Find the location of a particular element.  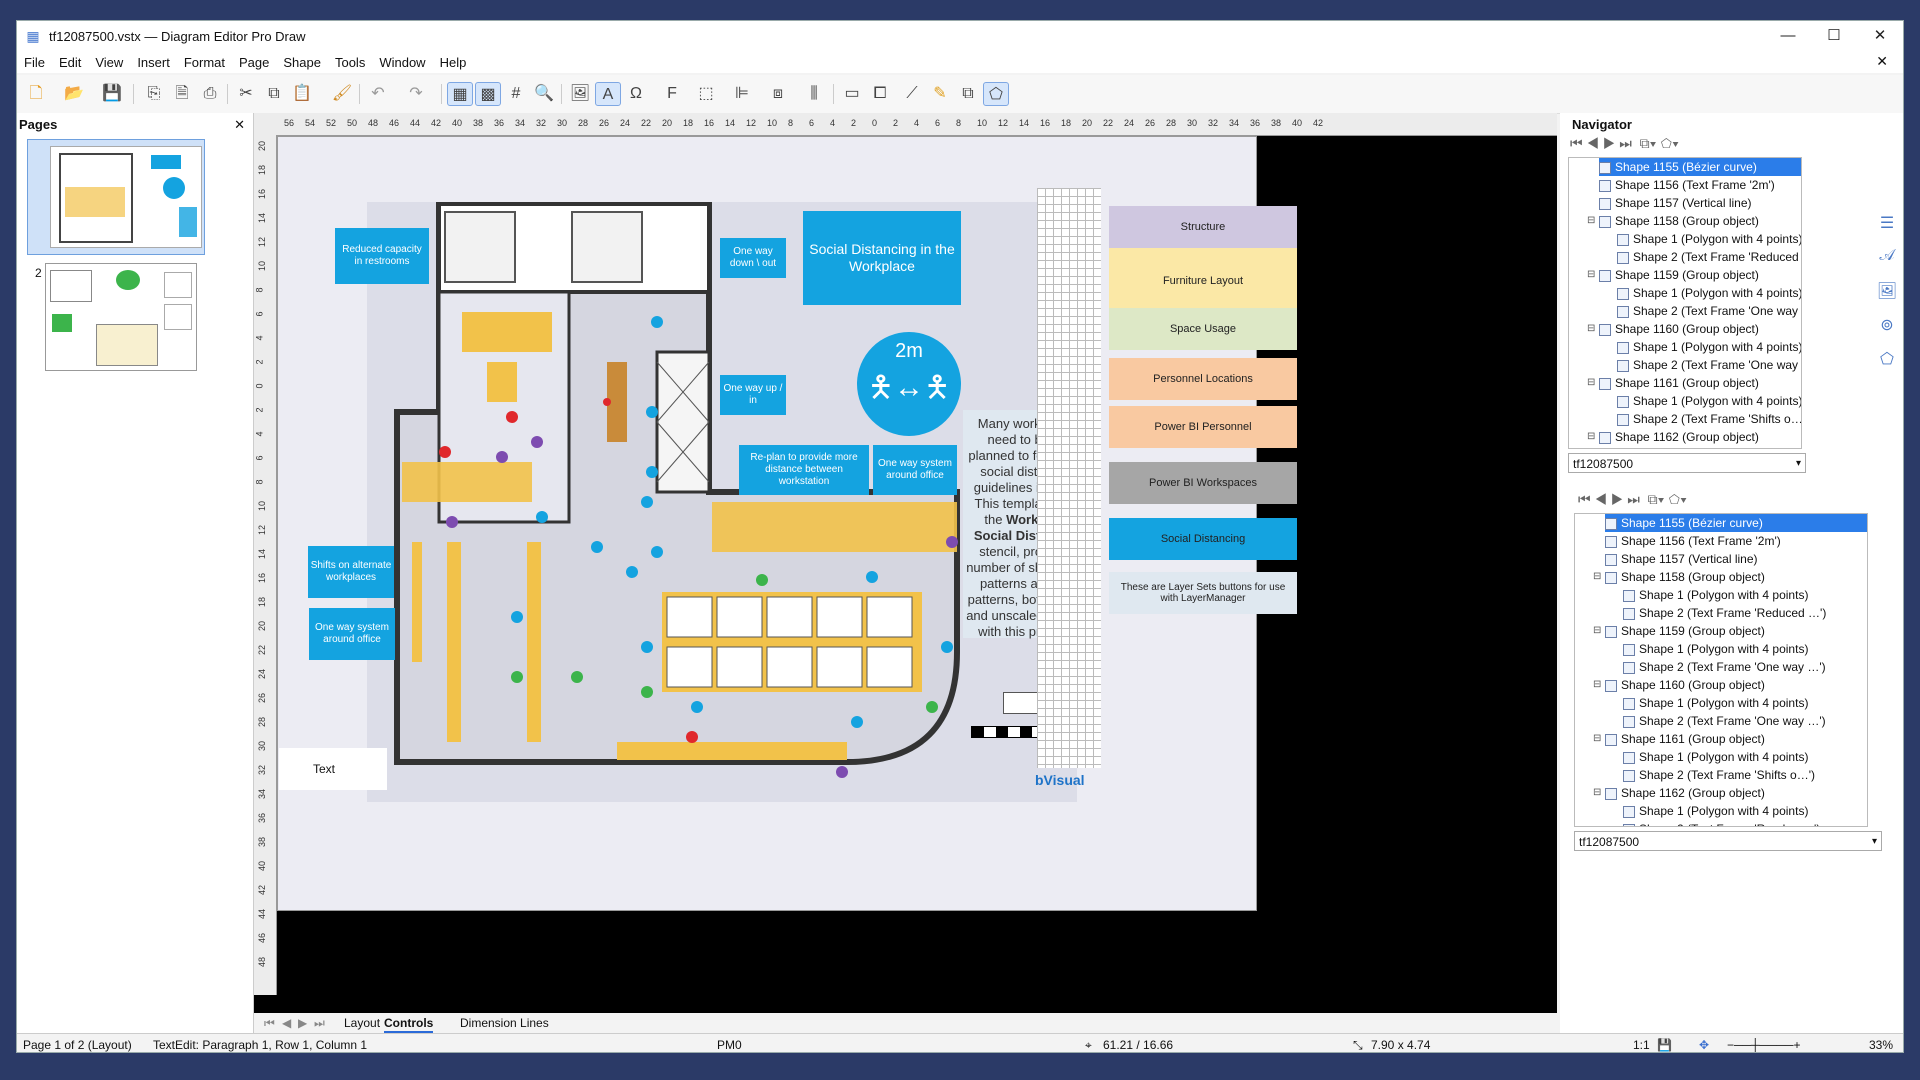

tab-controls: Controls is located at coordinates (409, 1024).